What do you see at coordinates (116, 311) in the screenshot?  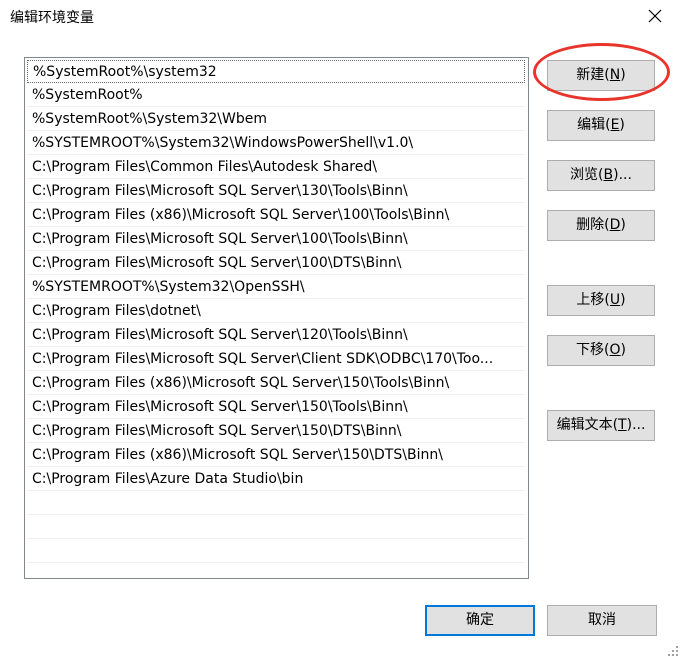 I see `list-item-text: C:\Program Files\dotnet\` at bounding box center [116, 311].